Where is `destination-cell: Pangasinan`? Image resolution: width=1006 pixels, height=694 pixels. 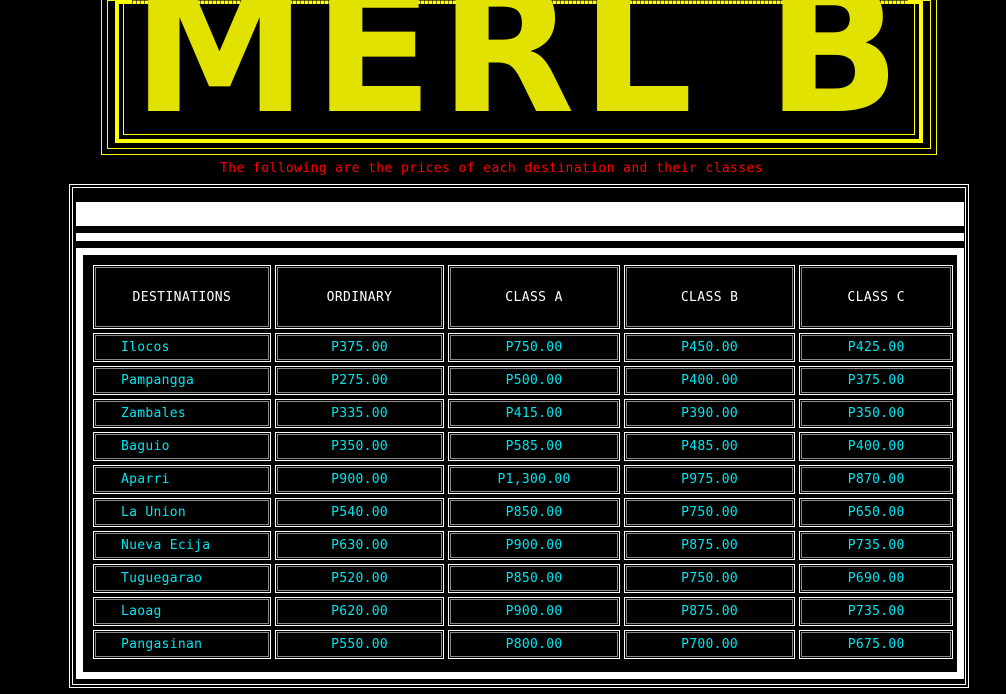 destination-cell: Pangasinan is located at coordinates (182, 644).